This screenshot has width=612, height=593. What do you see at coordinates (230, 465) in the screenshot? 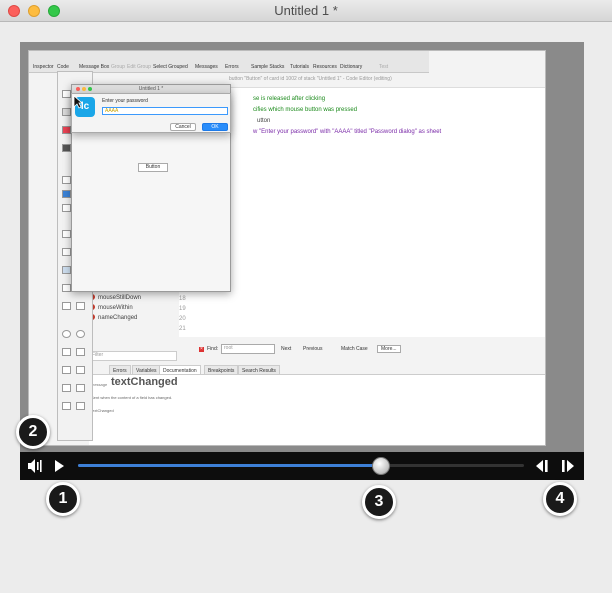
I see `progress-fill` at bounding box center [230, 465].